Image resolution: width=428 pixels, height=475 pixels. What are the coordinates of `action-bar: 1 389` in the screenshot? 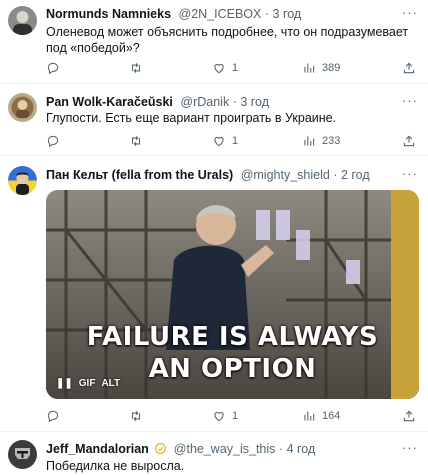 It's located at (231, 69).